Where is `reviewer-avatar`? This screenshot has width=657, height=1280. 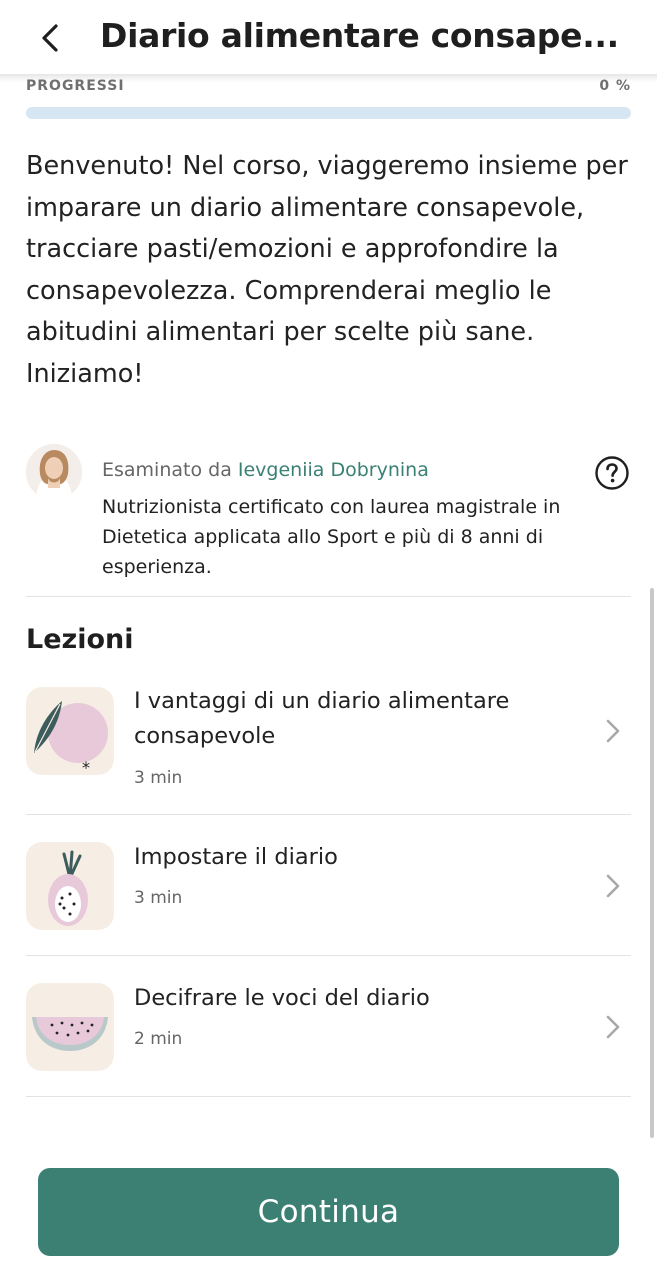
reviewer-avatar is located at coordinates (54, 472).